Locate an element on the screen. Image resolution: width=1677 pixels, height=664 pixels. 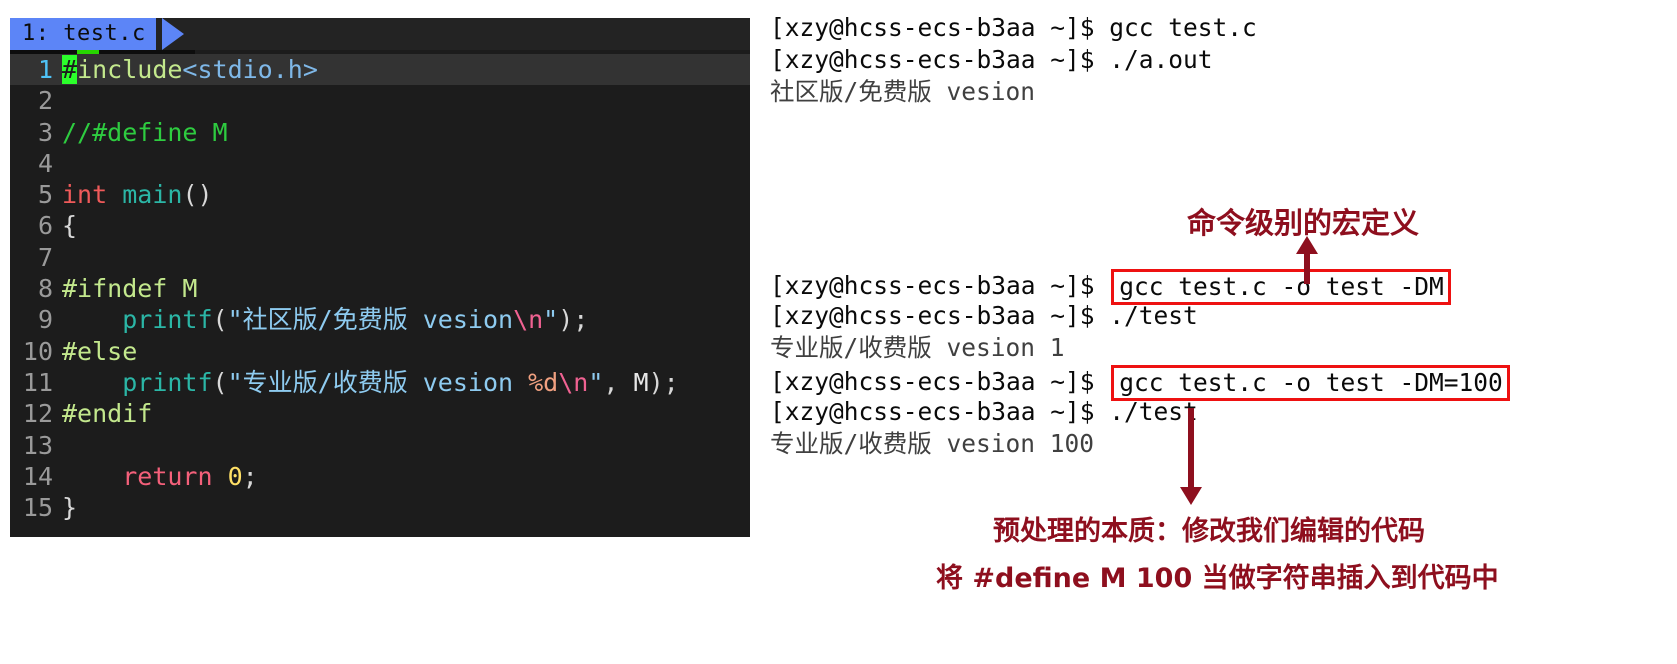
code-line: 10 #else is located at coordinates (380, 351).